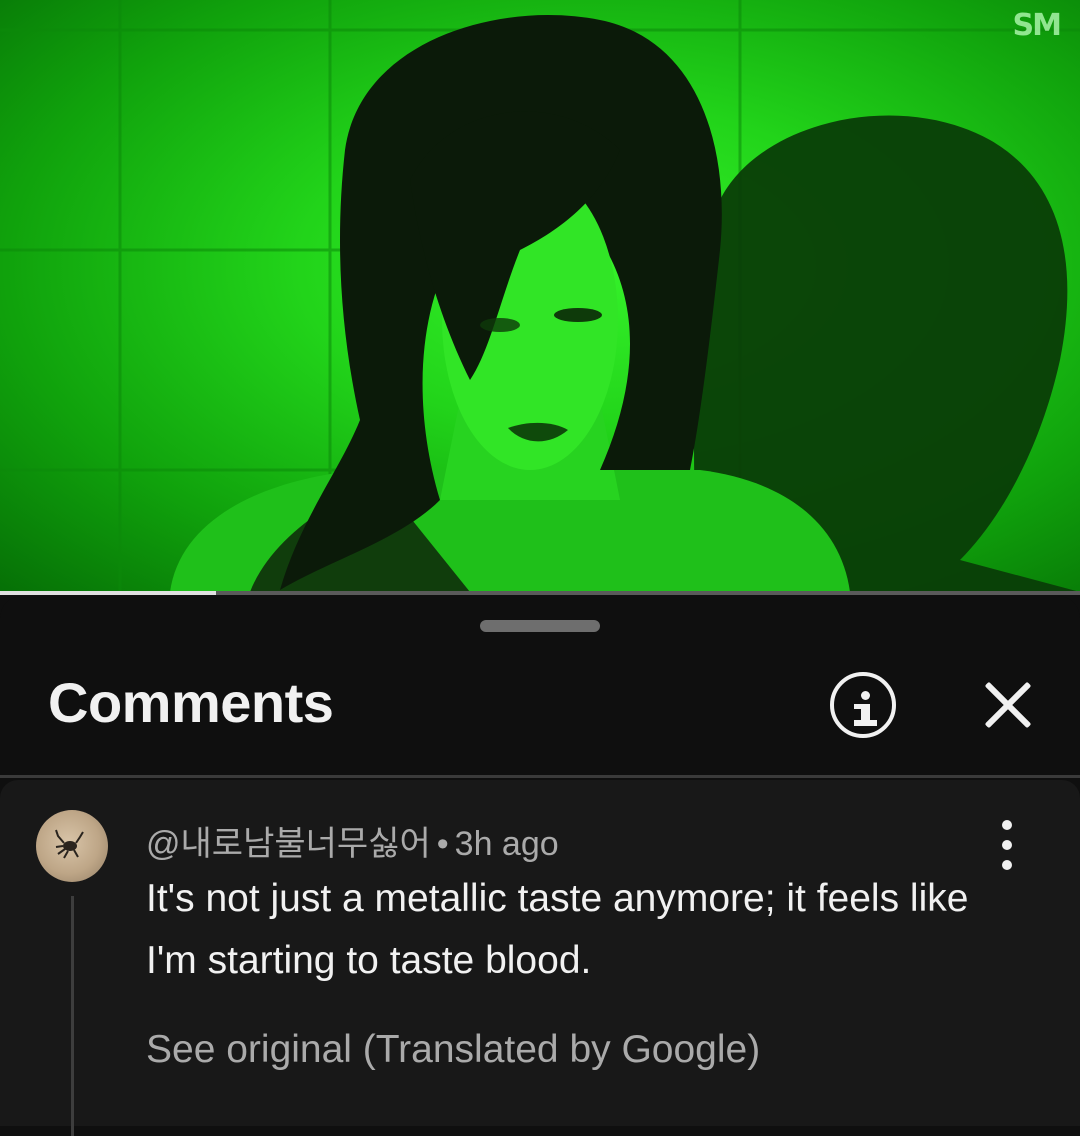  What do you see at coordinates (108, 593) in the screenshot?
I see `video-progress-fill` at bounding box center [108, 593].